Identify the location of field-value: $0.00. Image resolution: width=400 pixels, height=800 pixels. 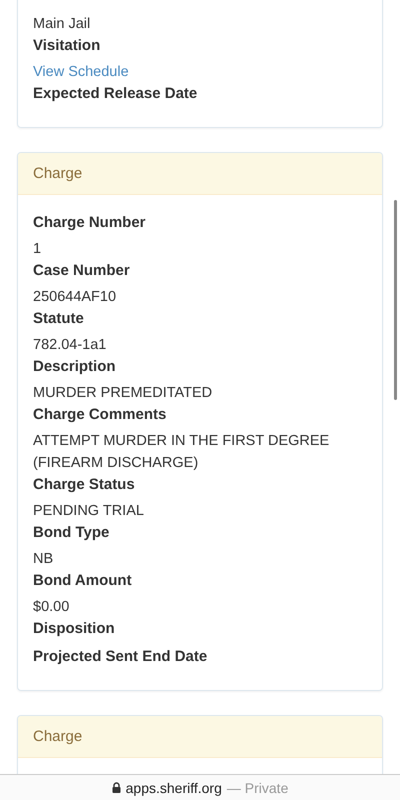
(51, 607).